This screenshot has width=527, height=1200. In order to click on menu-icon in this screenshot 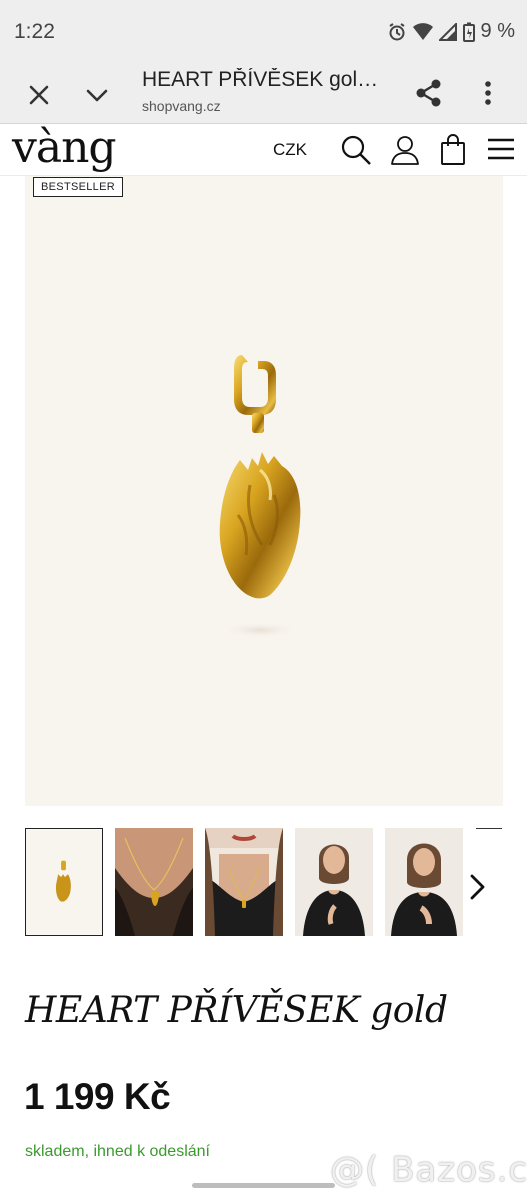, I will do `click(501, 149)`.